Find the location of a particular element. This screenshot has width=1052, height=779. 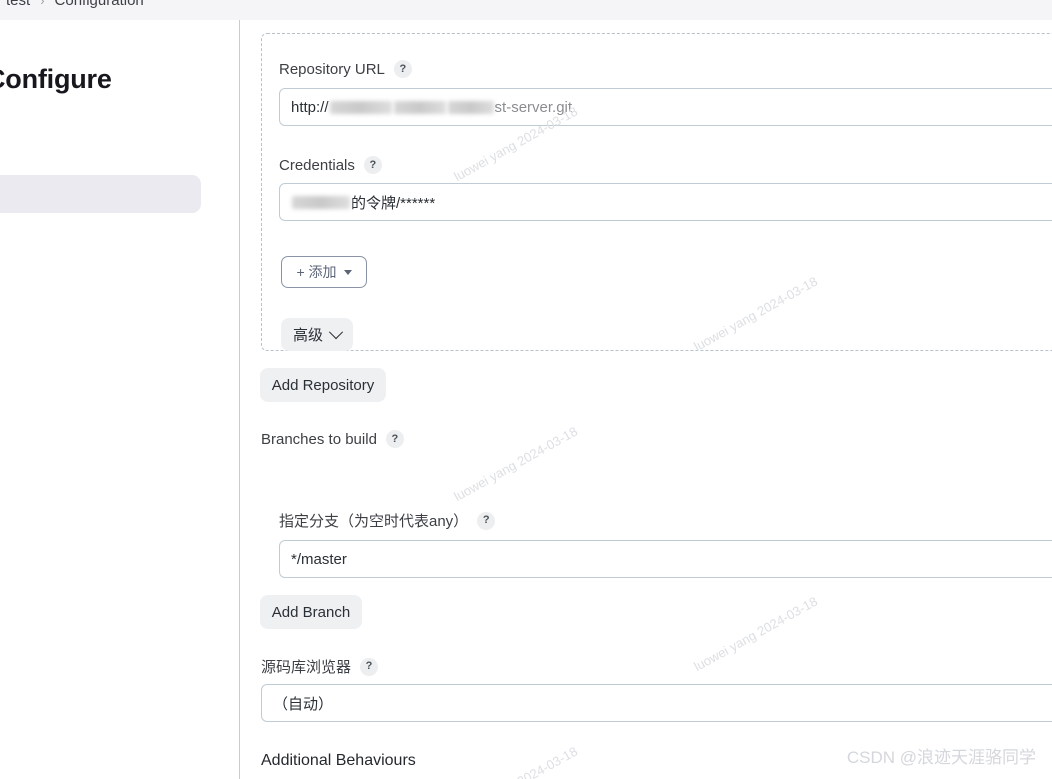

advanced-toggle-button: 高级 is located at coordinates (317, 334).